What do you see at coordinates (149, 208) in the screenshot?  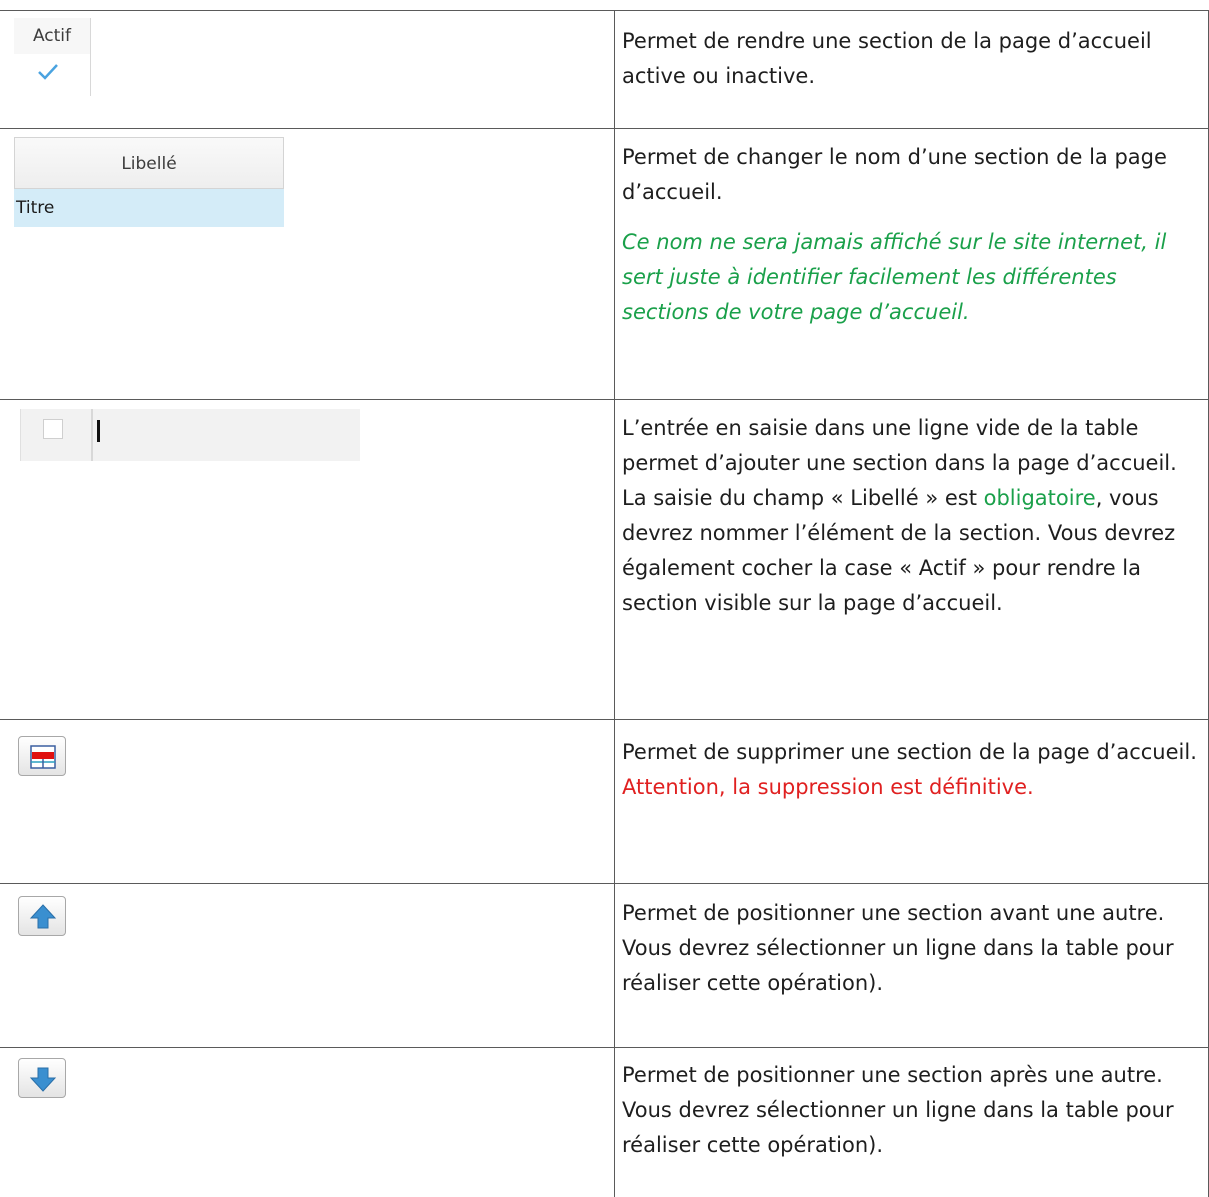 I see `libelle-cell: Titre` at bounding box center [149, 208].